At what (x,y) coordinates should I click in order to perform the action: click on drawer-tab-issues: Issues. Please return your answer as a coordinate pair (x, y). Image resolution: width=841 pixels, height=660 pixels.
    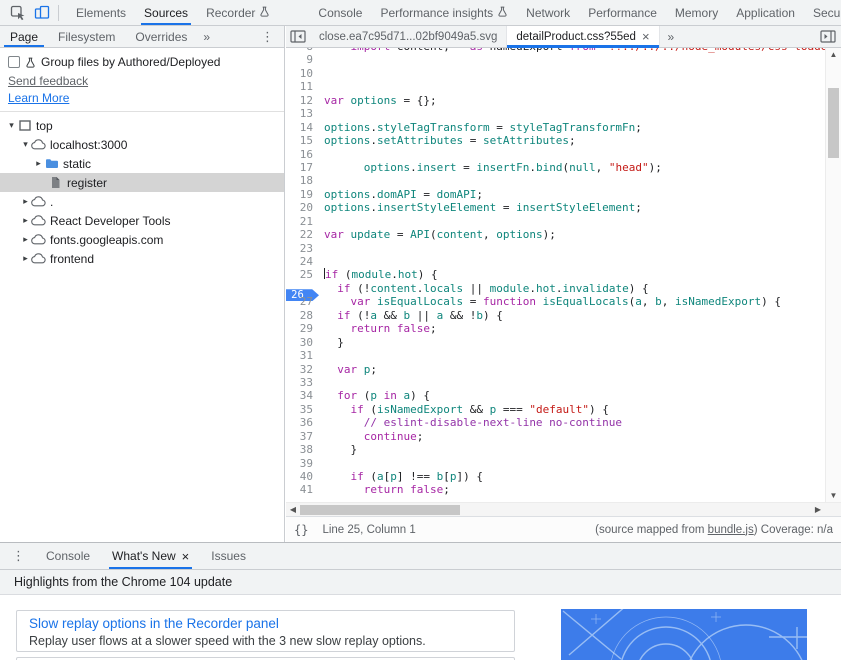
    Looking at the image, I should click on (228, 556).